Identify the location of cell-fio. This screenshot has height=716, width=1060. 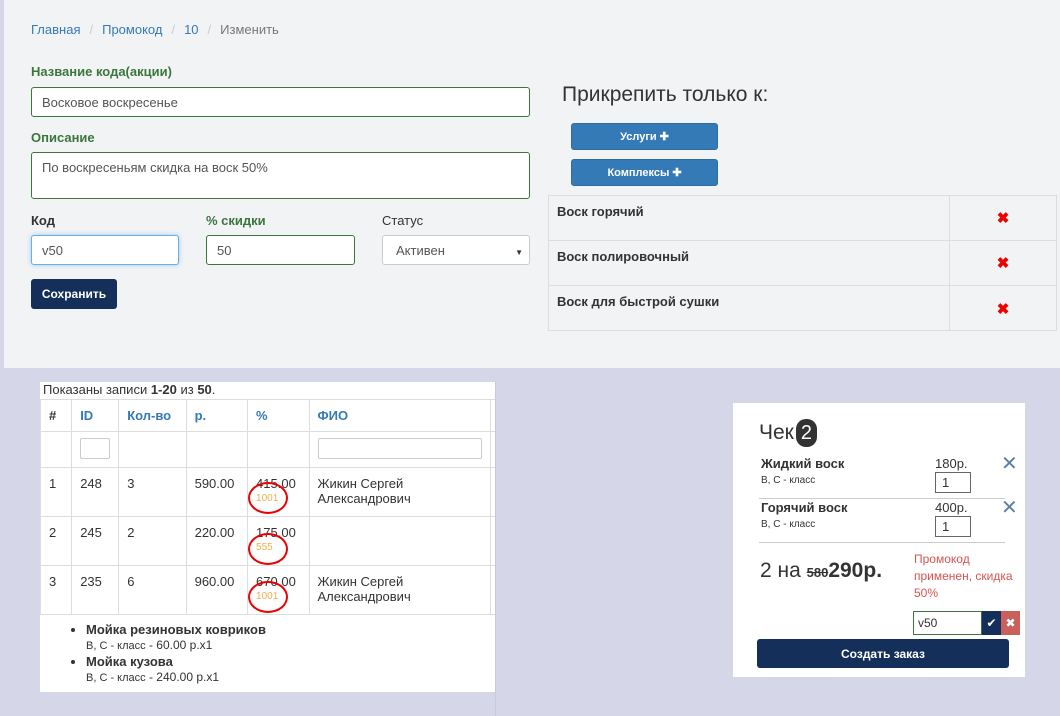
(399, 541).